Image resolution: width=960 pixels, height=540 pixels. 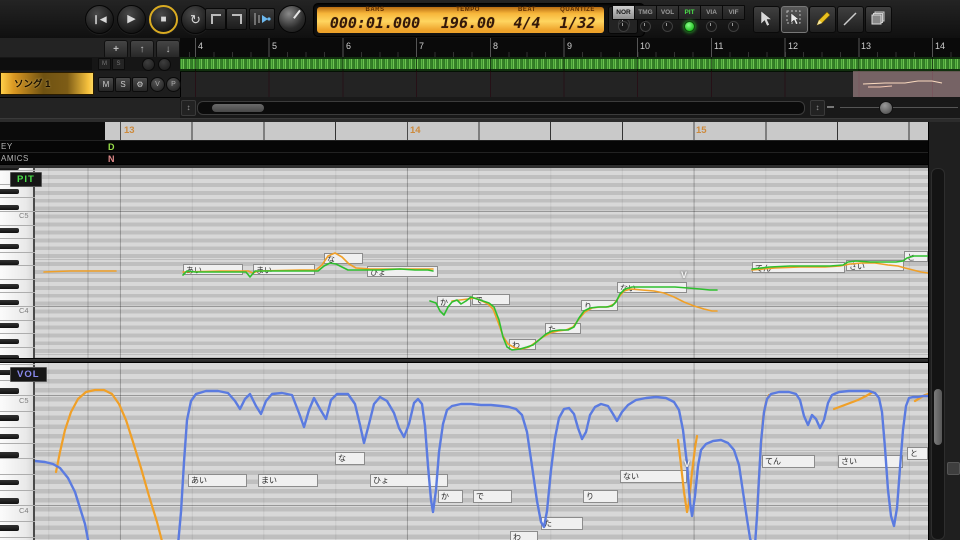 What do you see at coordinates (645, 26) in the screenshot?
I see `param-knob-tmg` at bounding box center [645, 26].